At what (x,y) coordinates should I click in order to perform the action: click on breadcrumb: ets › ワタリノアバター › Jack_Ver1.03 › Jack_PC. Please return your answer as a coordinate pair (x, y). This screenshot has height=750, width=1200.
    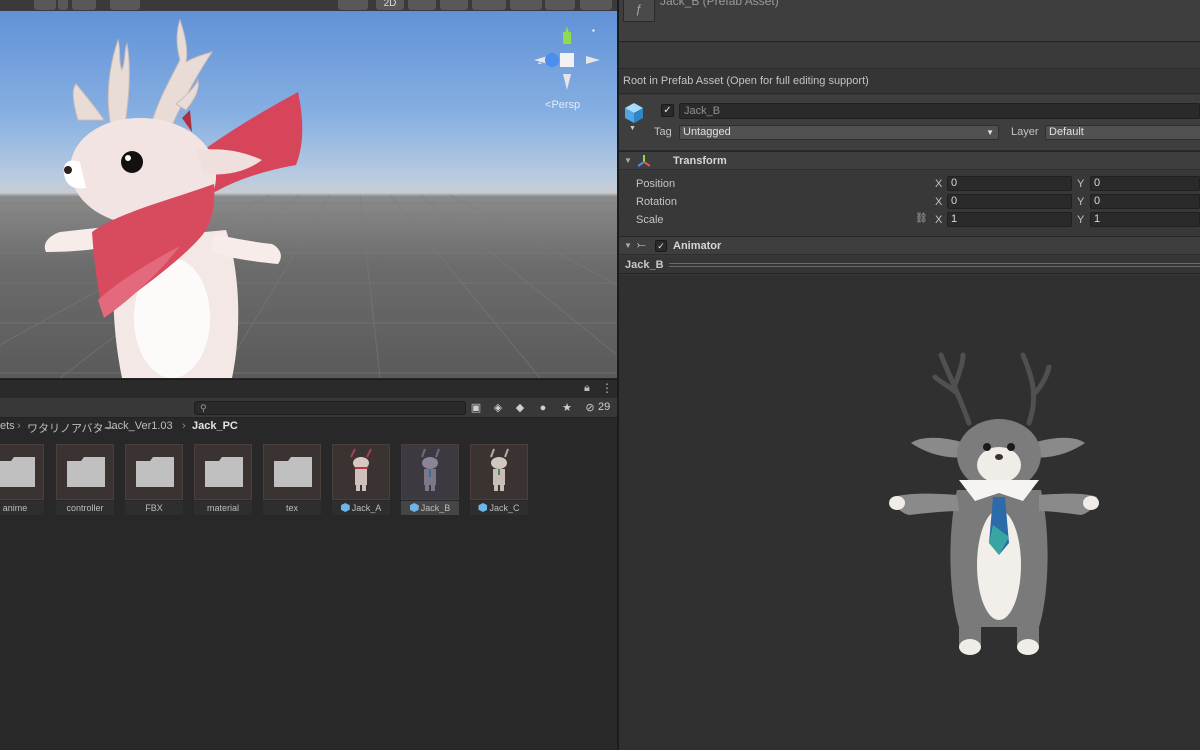
    Looking at the image, I should click on (308, 427).